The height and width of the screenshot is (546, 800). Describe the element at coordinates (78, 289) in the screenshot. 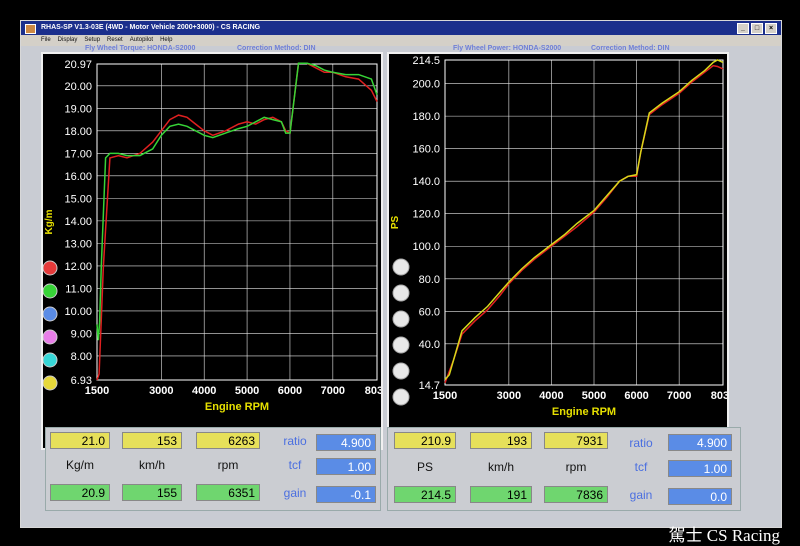

I see `y-tick-label: 11.00` at that location.